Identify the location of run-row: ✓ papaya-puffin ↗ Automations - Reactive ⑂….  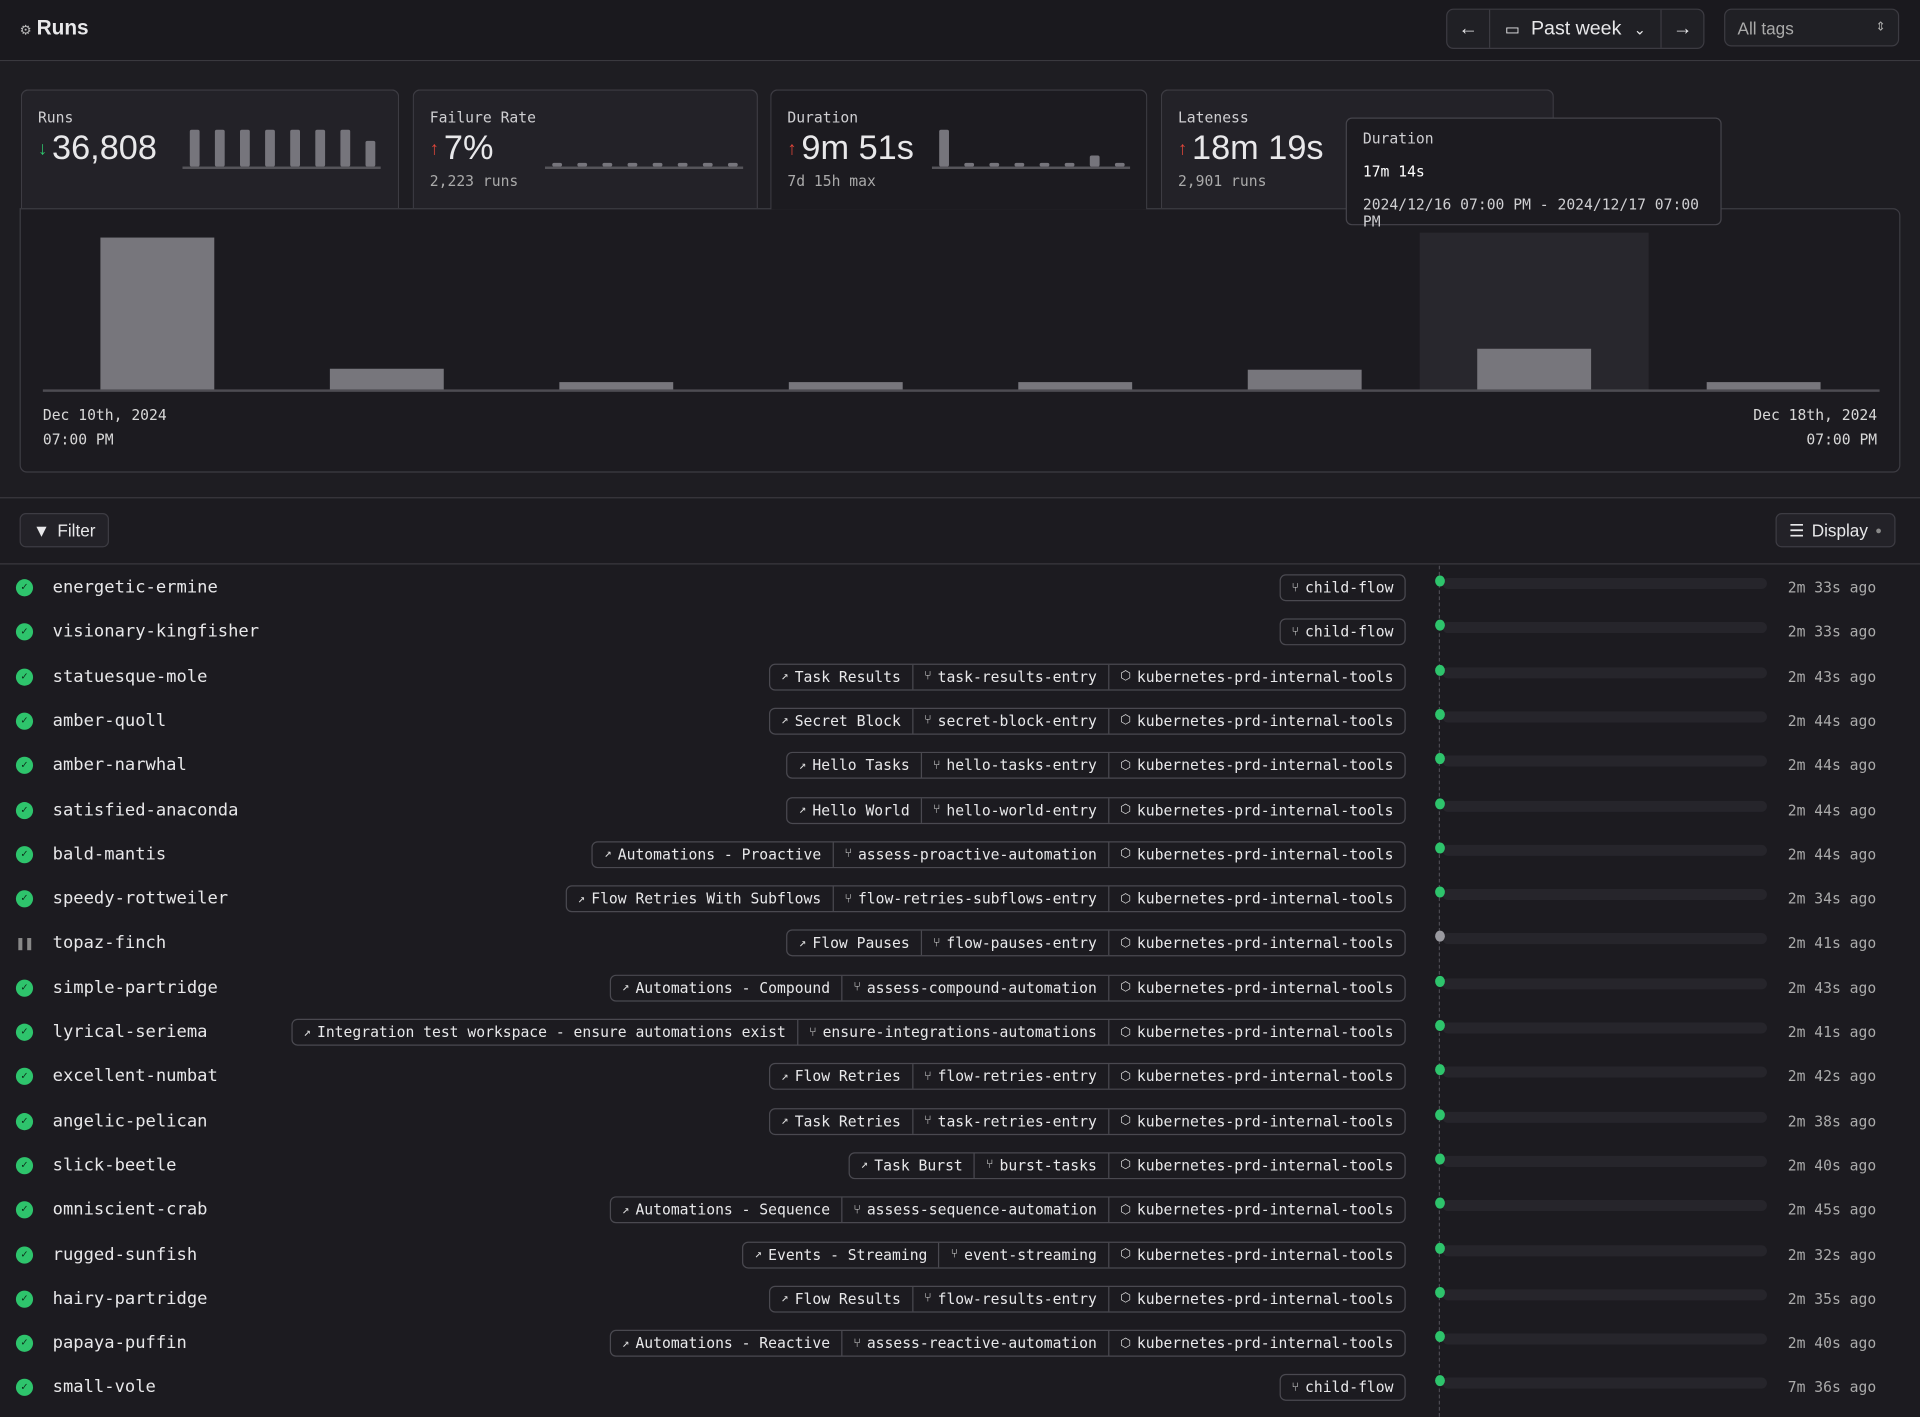
(960, 1343).